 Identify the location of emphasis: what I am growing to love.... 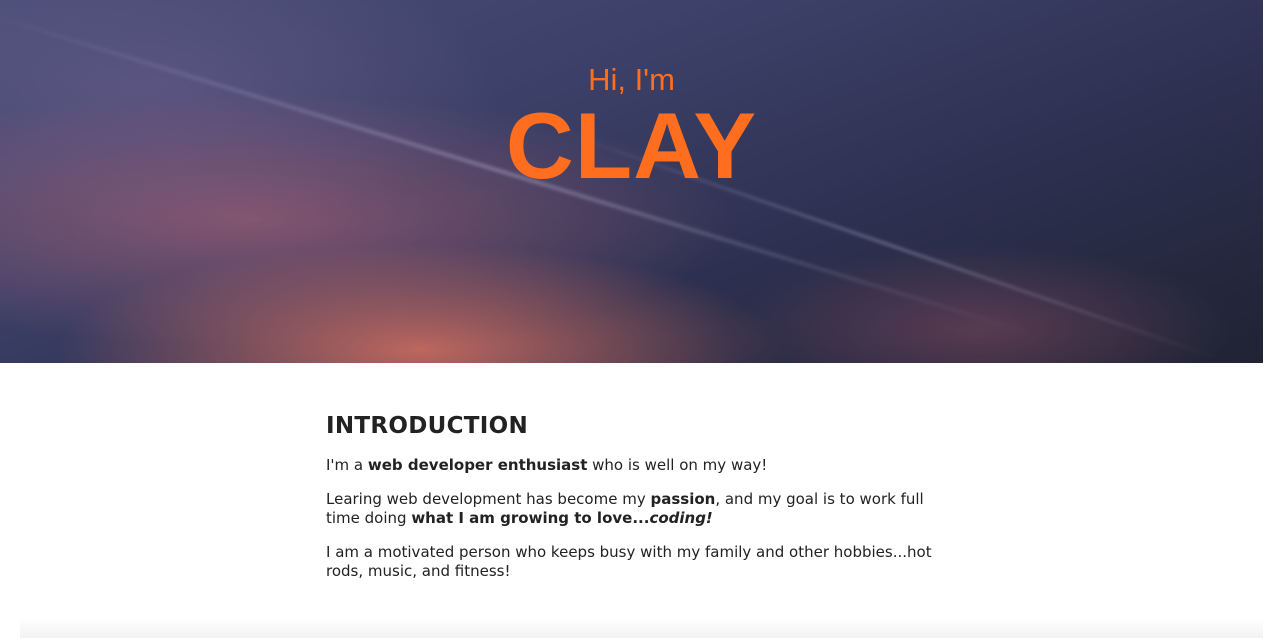
(530, 518).